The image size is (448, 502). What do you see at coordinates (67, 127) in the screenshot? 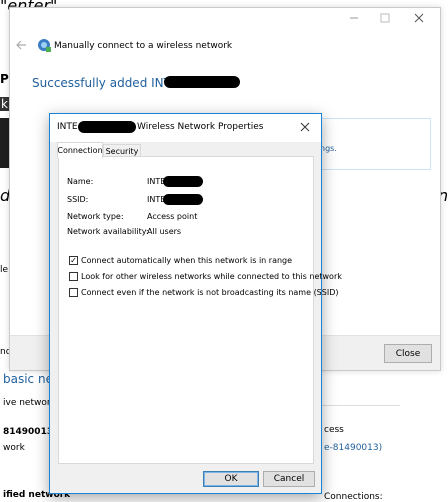
I see `dialog-title-prefix: INTE` at bounding box center [67, 127].